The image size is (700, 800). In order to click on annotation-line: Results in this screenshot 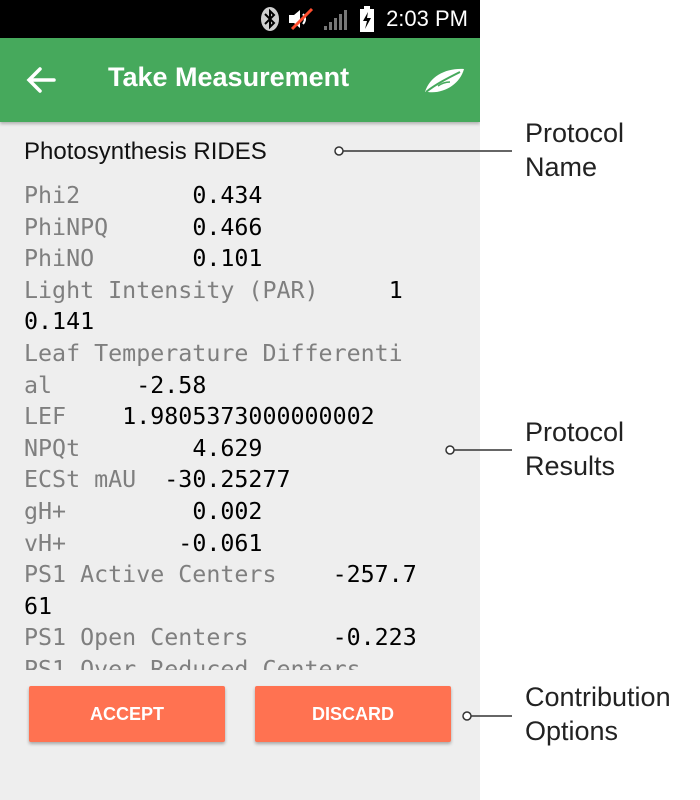, I will do `click(570, 466)`.